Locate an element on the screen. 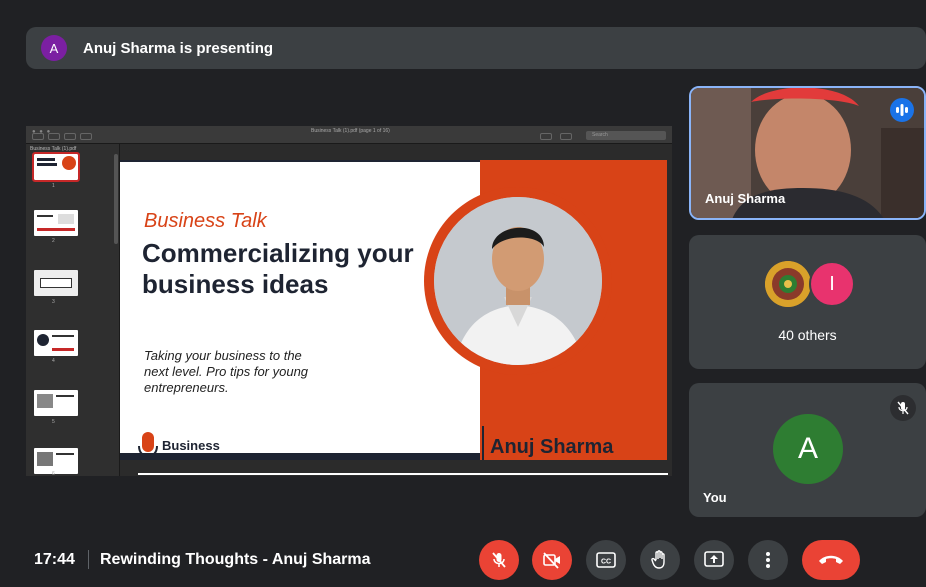 The width and height of the screenshot is (926, 587). thumbnail-panel-title: Business Talk (1).pdf is located at coordinates (53, 149).